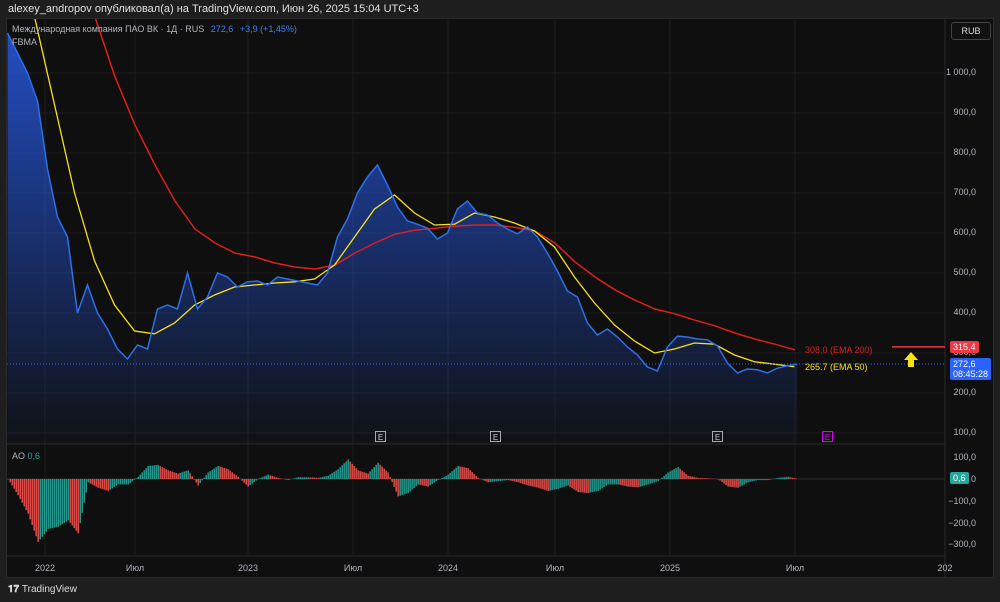 Image resolution: width=1000 pixels, height=602 pixels. I want to click on last-price-value: 272,6, so click(964, 364).